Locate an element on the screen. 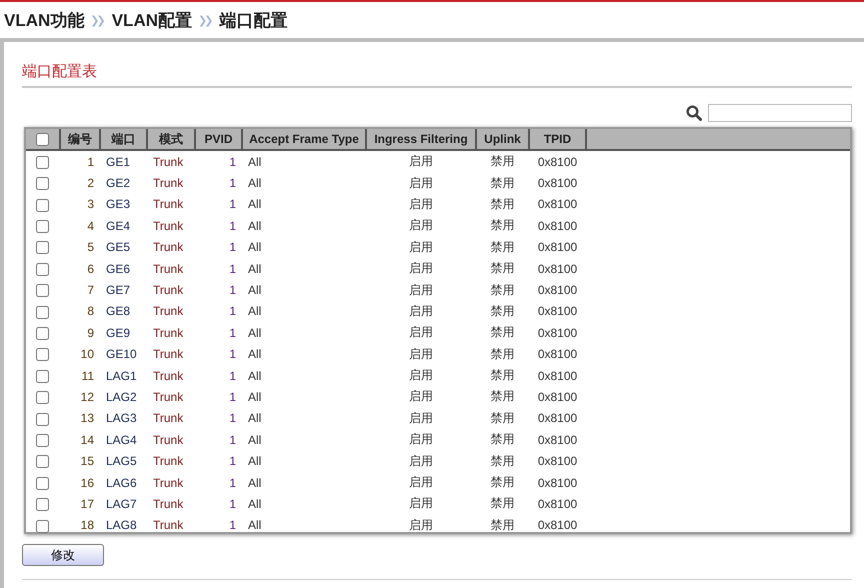 The image size is (864, 588). search-field is located at coordinates (780, 113).